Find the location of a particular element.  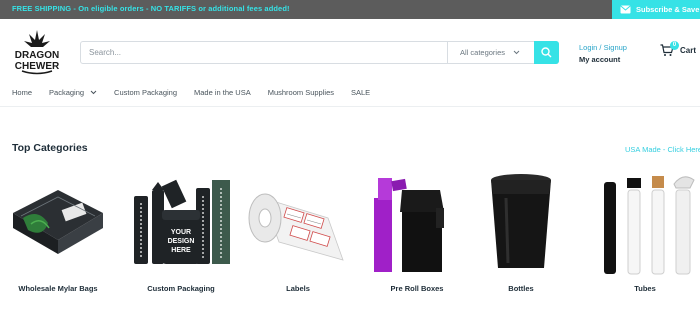

pre-roll-tubes-image is located at coordinates (649, 225).